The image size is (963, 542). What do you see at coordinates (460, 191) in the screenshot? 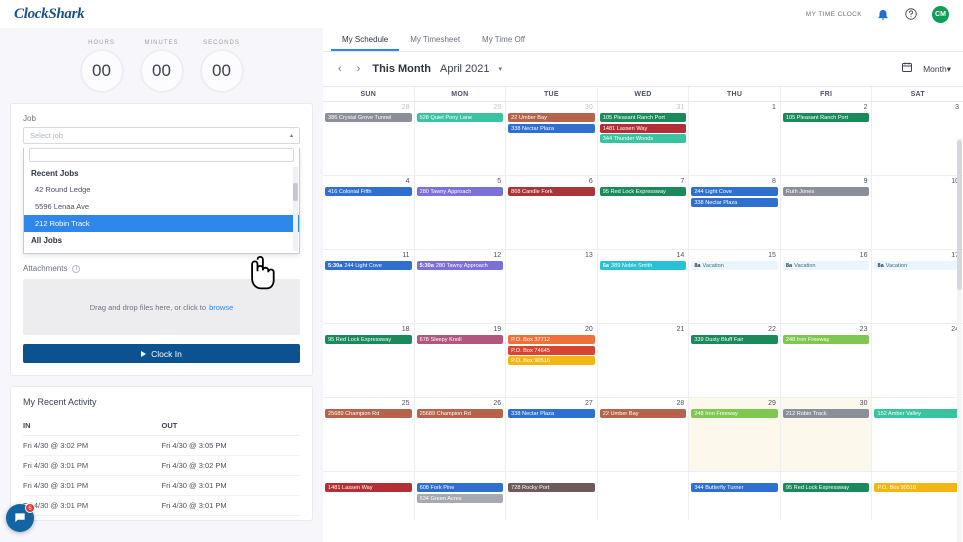
I see `calendar-event: 280 Tawny Approach` at bounding box center [460, 191].